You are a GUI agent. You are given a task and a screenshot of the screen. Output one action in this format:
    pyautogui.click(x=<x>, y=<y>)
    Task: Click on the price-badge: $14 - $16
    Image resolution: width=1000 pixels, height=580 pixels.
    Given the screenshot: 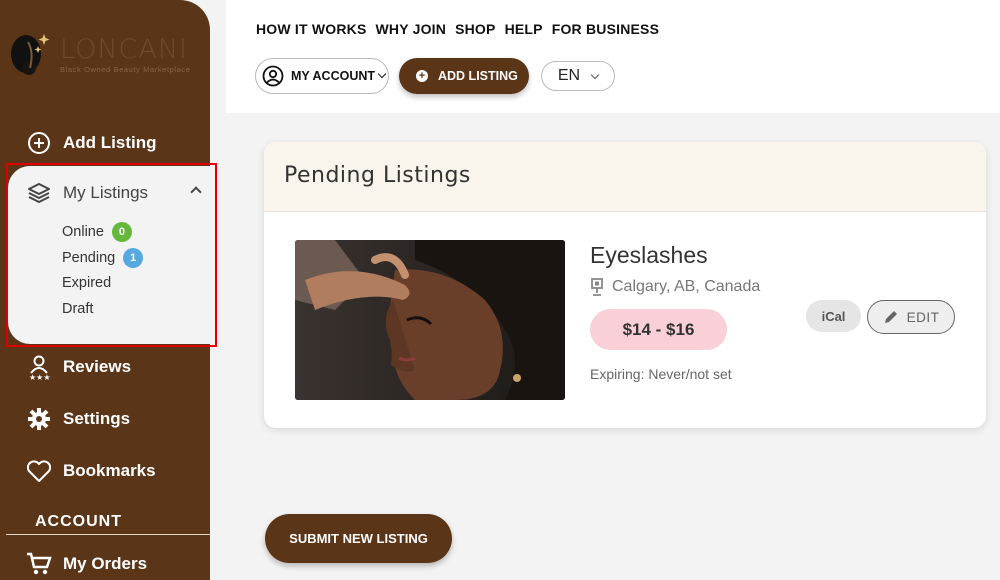 What is the action you would take?
    pyautogui.click(x=658, y=329)
    